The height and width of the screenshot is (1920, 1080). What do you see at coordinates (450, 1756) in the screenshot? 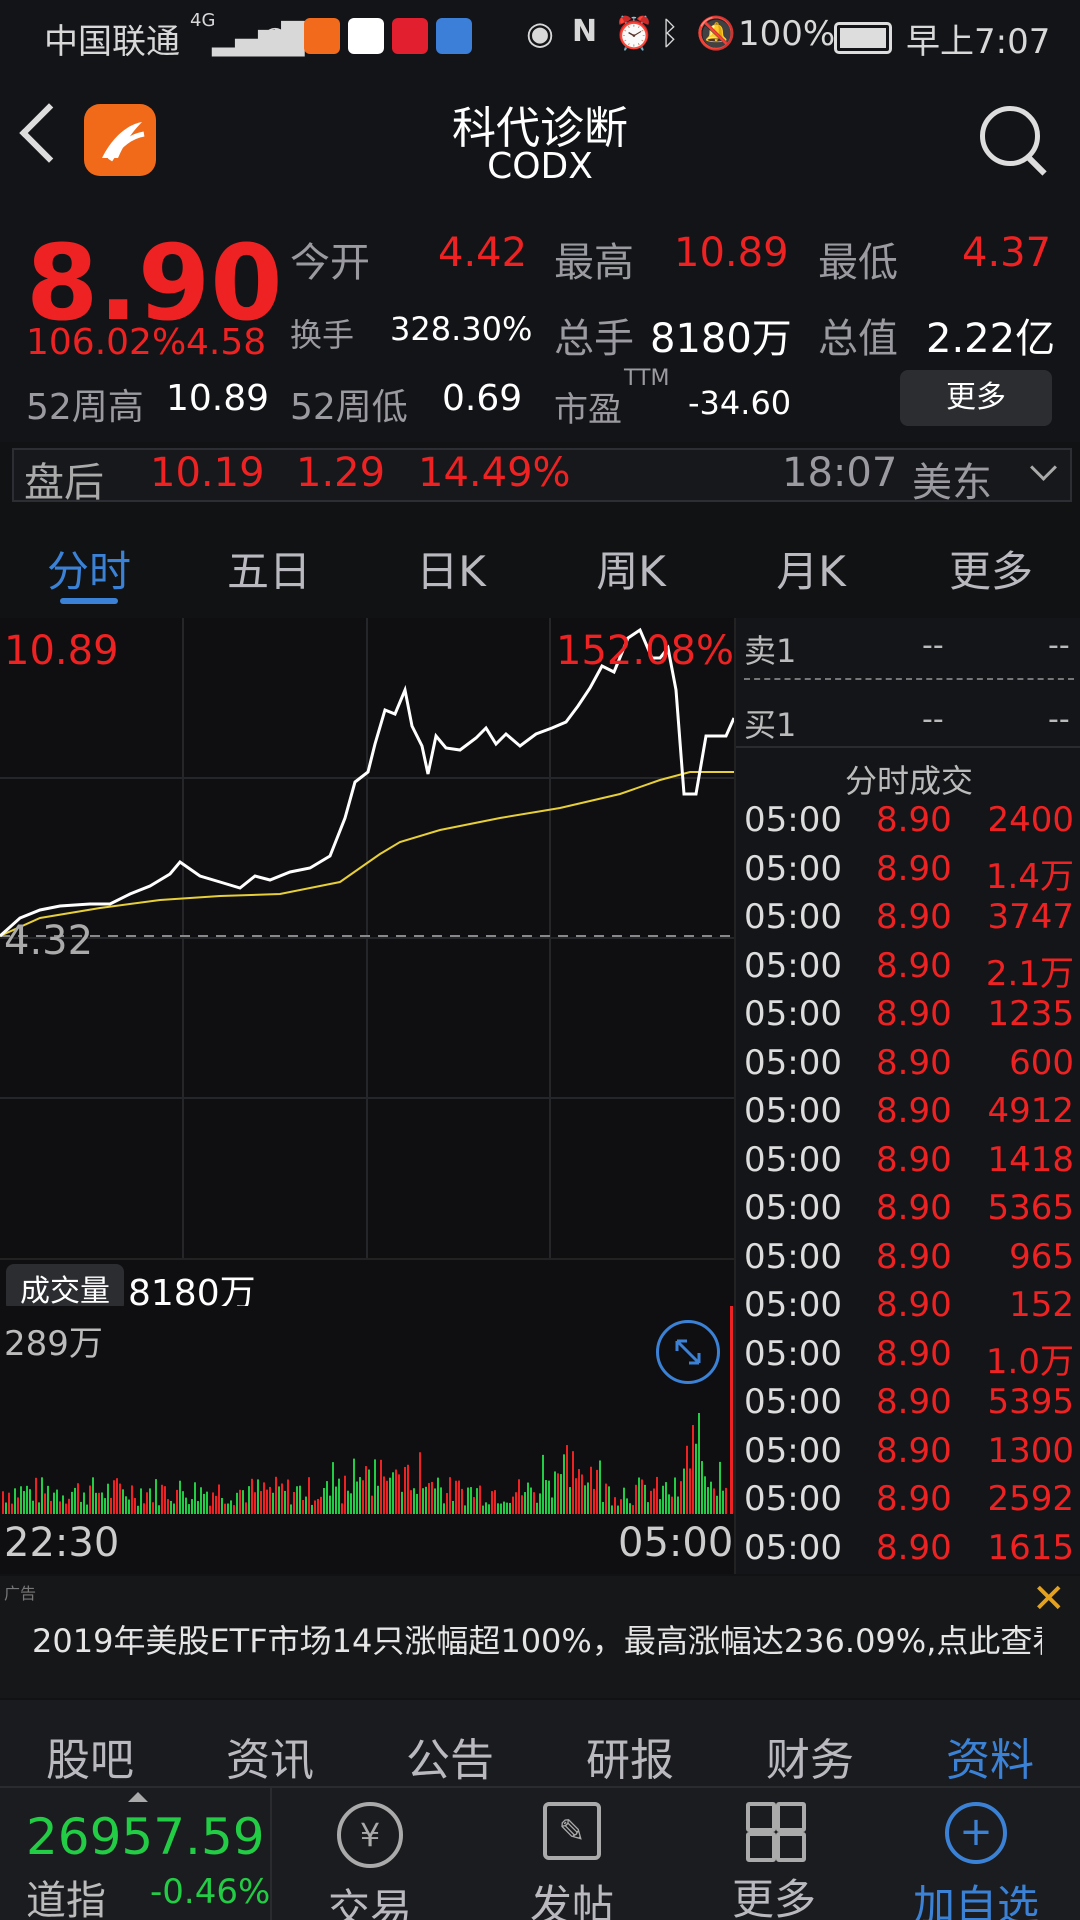
I see `btab-announcement: 公告` at bounding box center [450, 1756].